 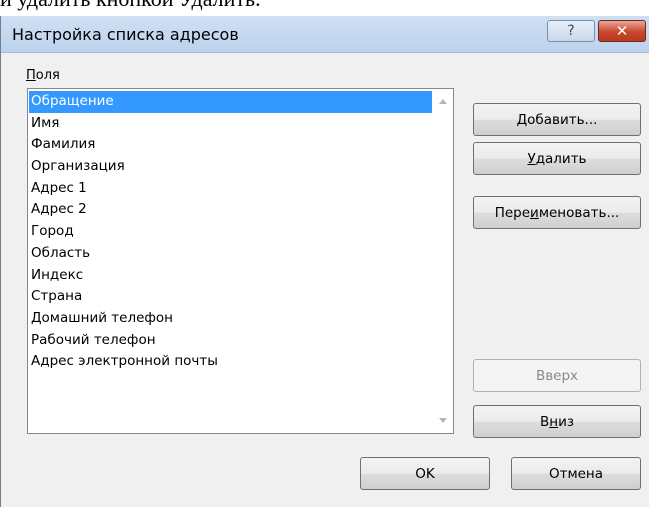 What do you see at coordinates (125, 34) in the screenshot?
I see `dialog-title: Настройка списка адресов` at bounding box center [125, 34].